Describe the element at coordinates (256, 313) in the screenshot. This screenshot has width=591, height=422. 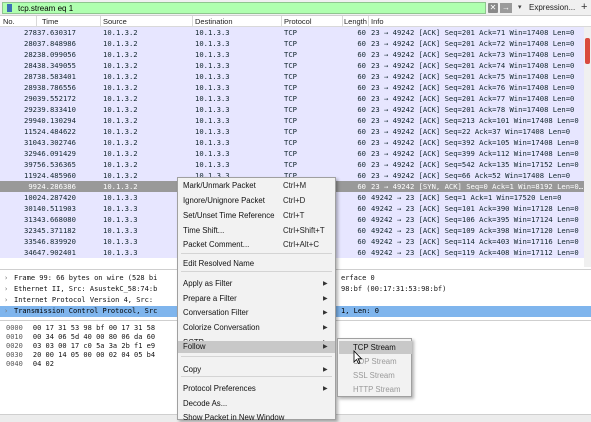
I see `menu-item-conversation-filter: Conversation Filter ▶` at that location.